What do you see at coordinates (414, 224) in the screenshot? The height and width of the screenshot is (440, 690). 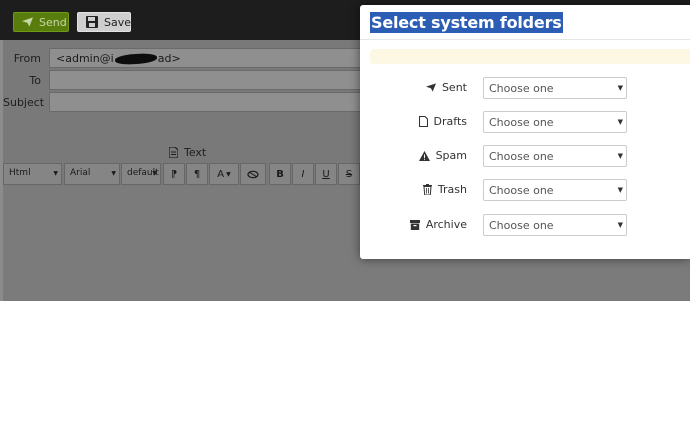 I see `archive-icon` at bounding box center [414, 224].